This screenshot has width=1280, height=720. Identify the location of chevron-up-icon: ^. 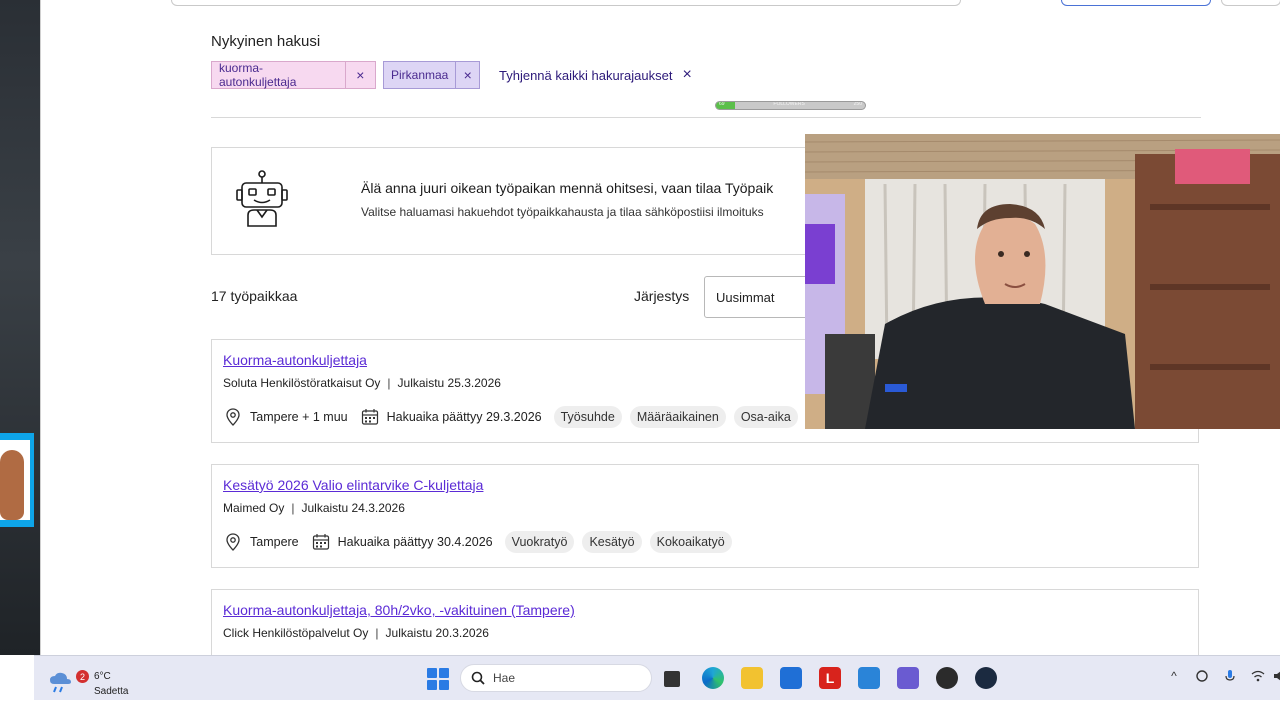
(1174, 676).